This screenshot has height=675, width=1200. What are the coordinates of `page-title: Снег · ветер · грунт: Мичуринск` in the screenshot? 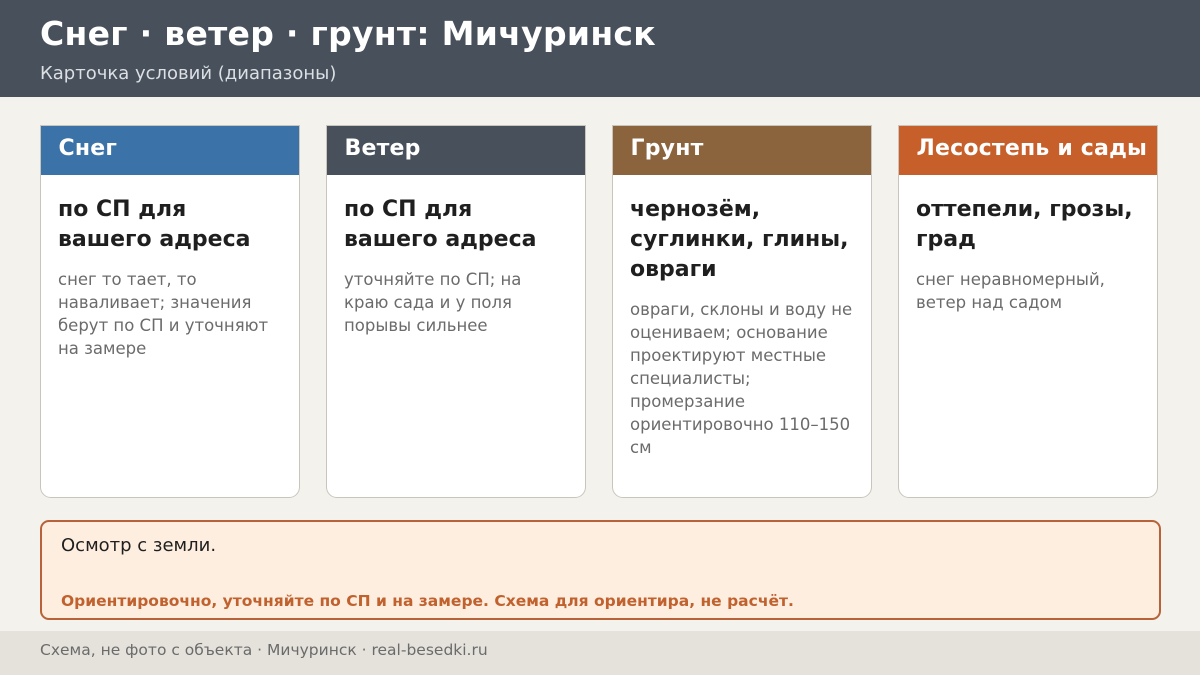 It's located at (348, 33).